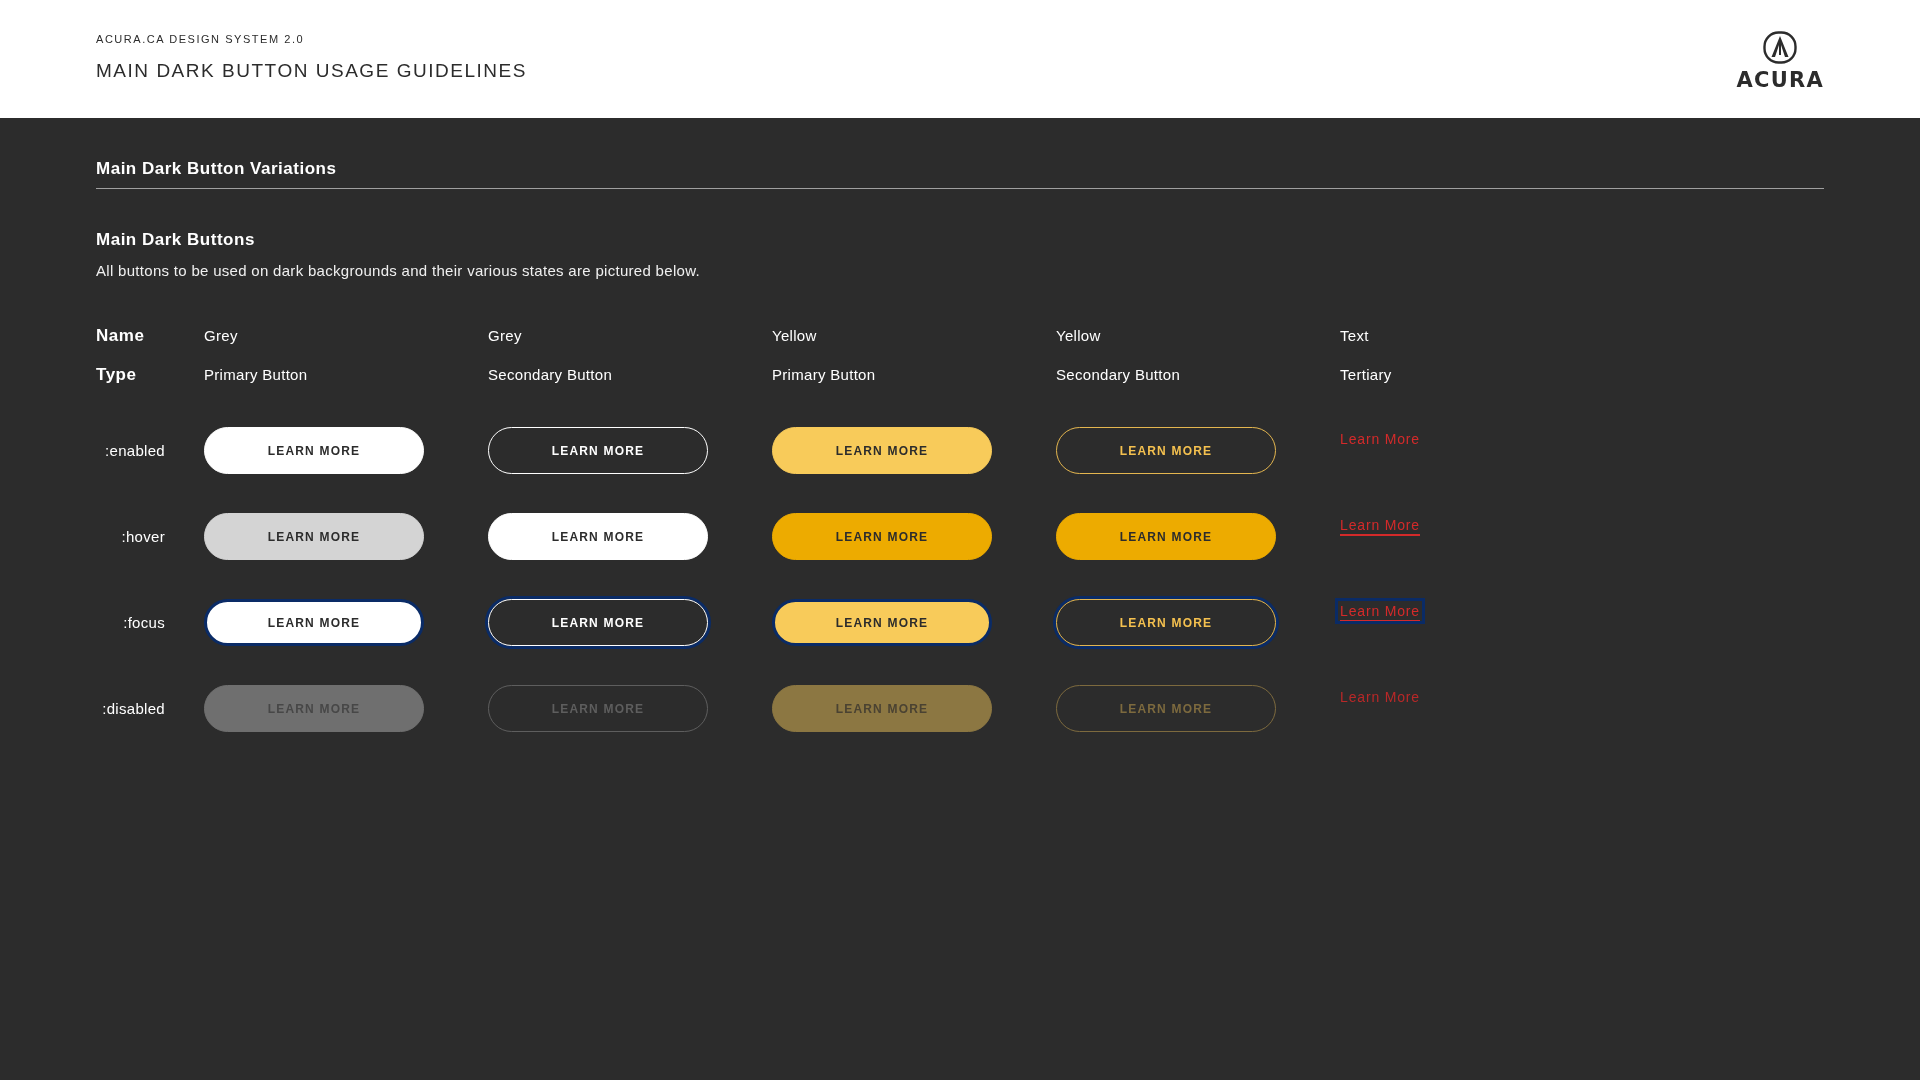 This screenshot has height=1080, width=1920. Describe the element at coordinates (1366, 375) in the screenshot. I see `column-type: Tertiary` at that location.